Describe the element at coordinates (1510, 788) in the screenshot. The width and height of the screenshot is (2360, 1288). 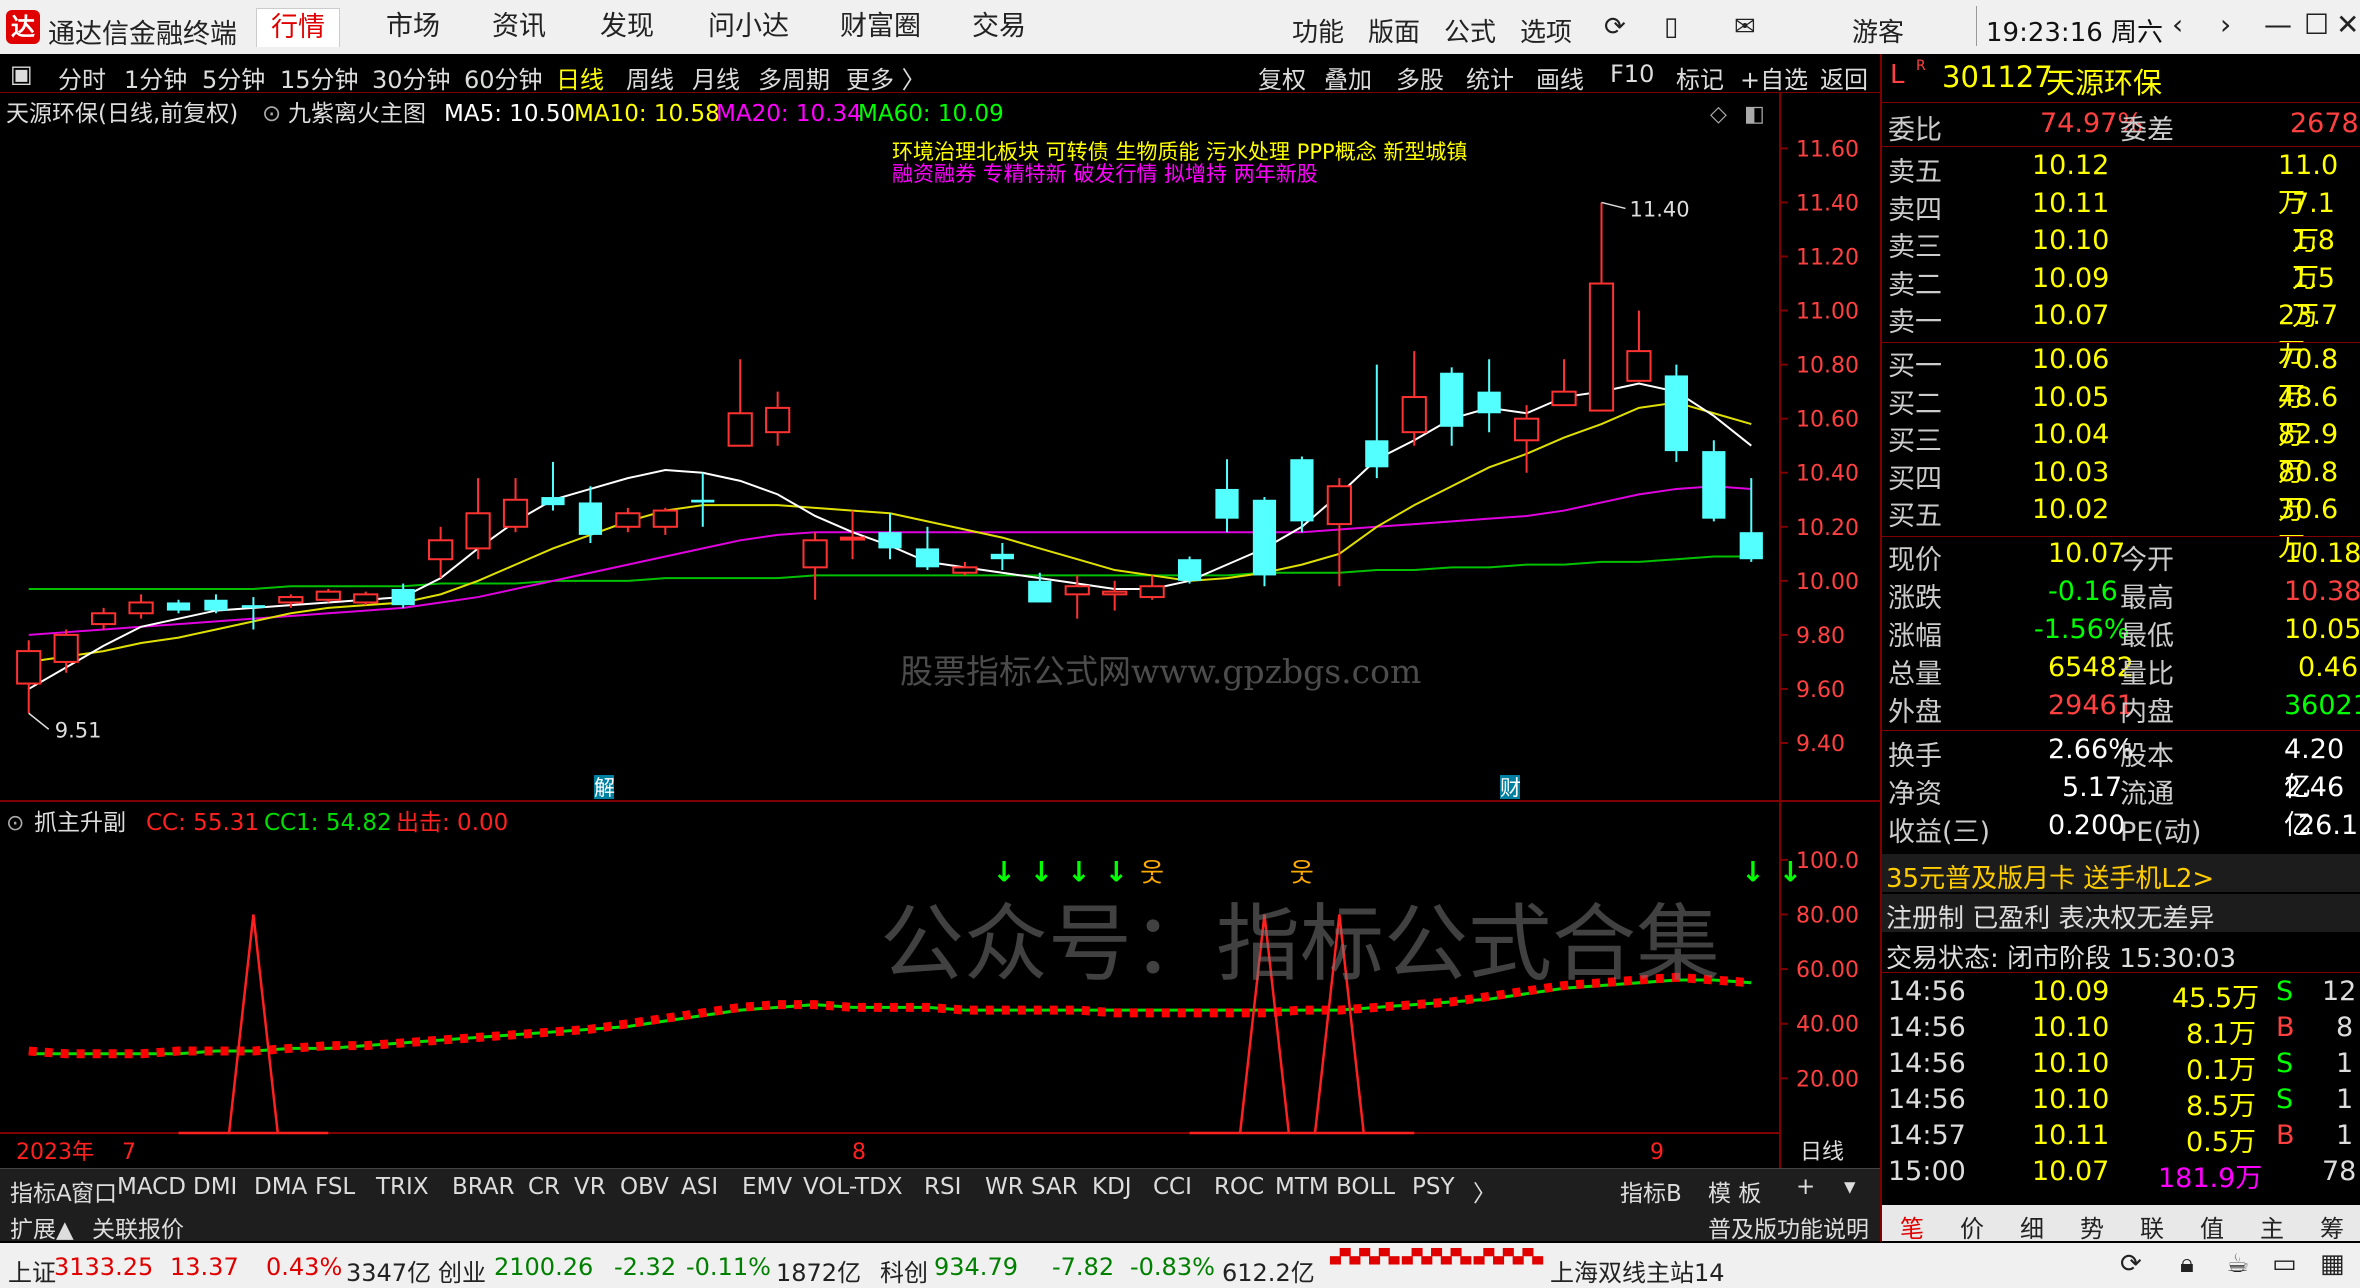
I see `marker-finance: 财` at that location.